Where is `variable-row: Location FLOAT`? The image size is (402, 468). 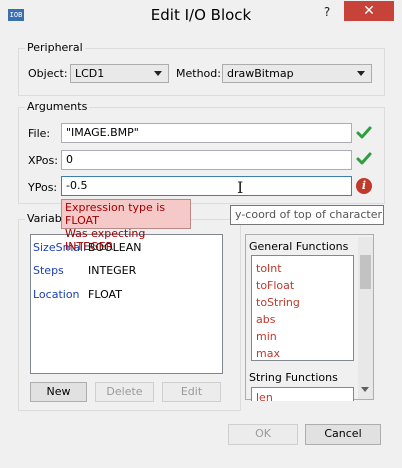
variable-row: Location FLOAT is located at coordinates (126, 298).